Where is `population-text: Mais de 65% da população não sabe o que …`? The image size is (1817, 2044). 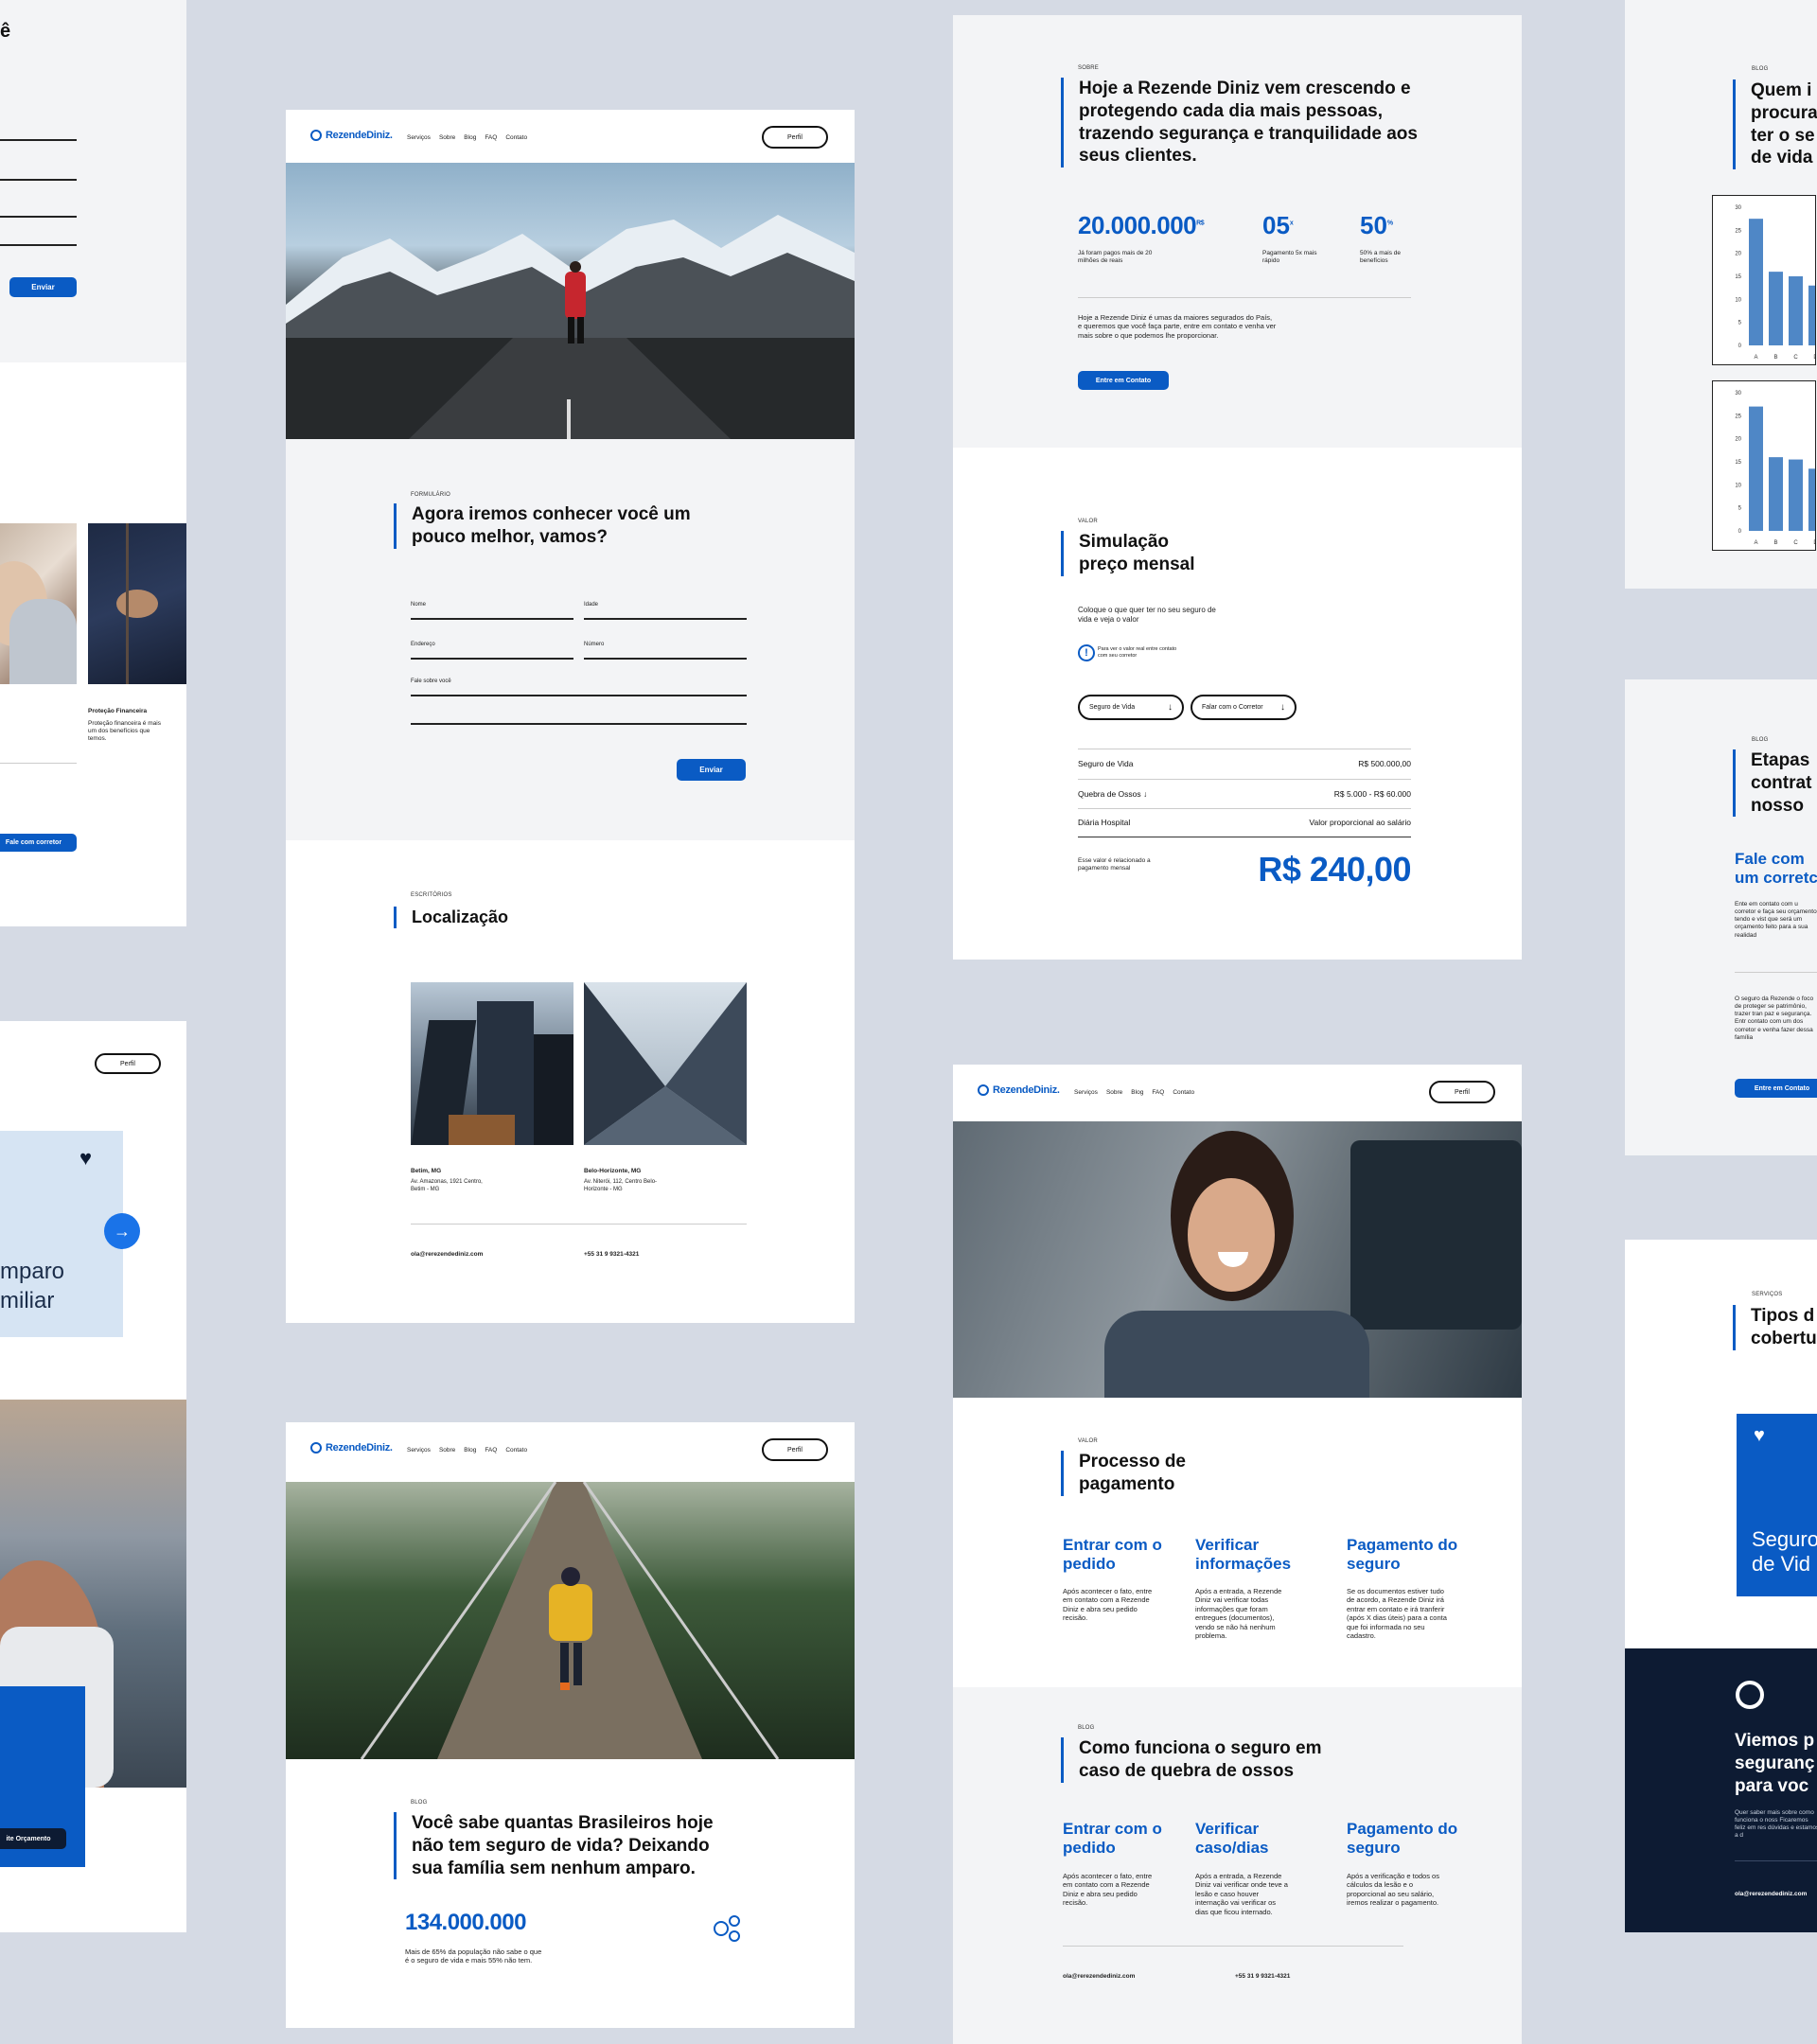 population-text: Mais de 65% da população não sabe o que … is located at coordinates (473, 1956).